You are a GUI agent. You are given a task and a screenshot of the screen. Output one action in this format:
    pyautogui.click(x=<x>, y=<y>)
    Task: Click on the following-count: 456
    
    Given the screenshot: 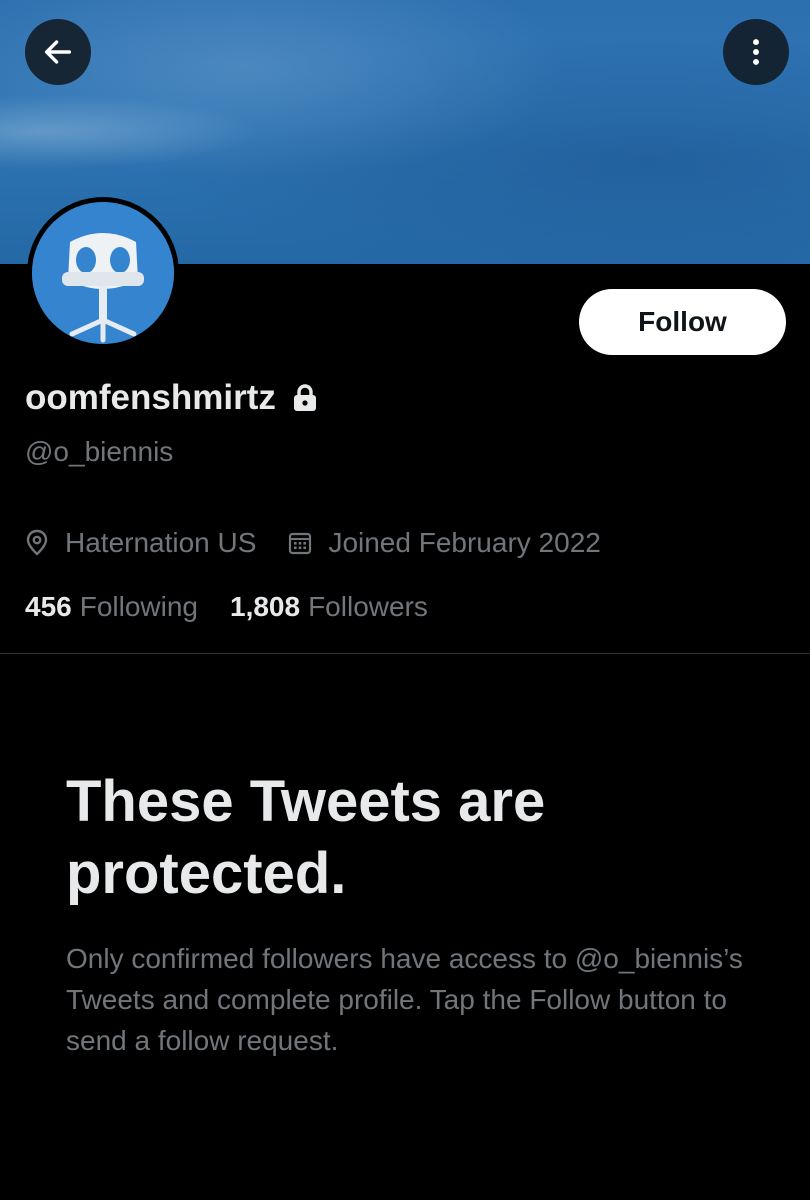 What is the action you would take?
    pyautogui.click(x=48, y=606)
    